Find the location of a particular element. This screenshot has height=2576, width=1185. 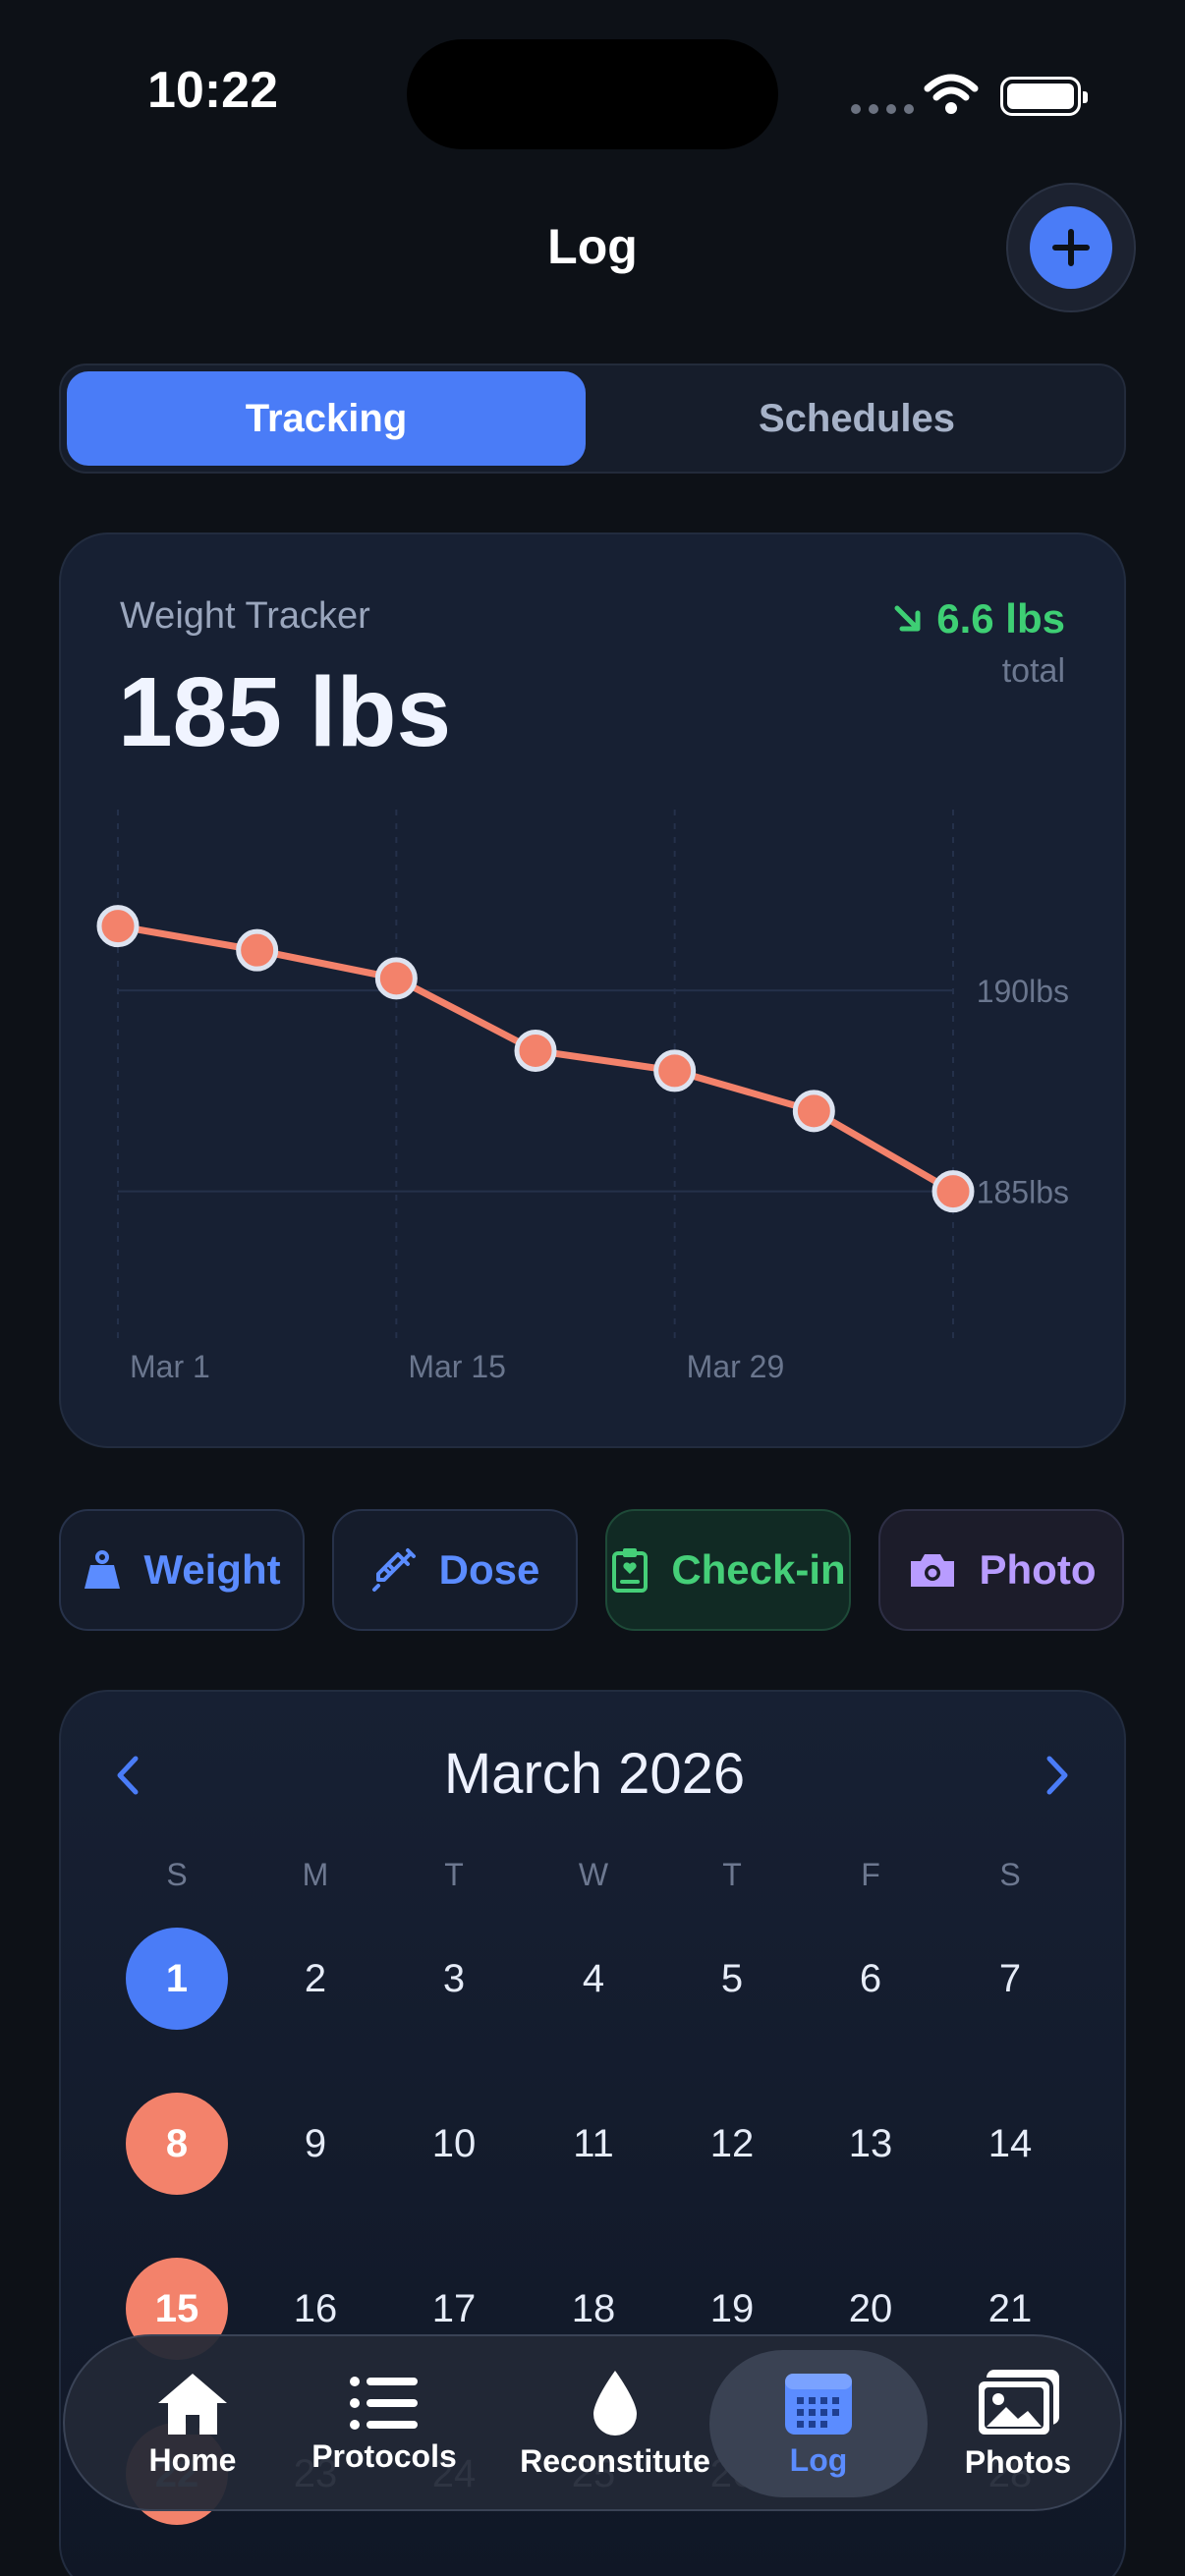

cellular-signal-icon is located at coordinates (883, 109).